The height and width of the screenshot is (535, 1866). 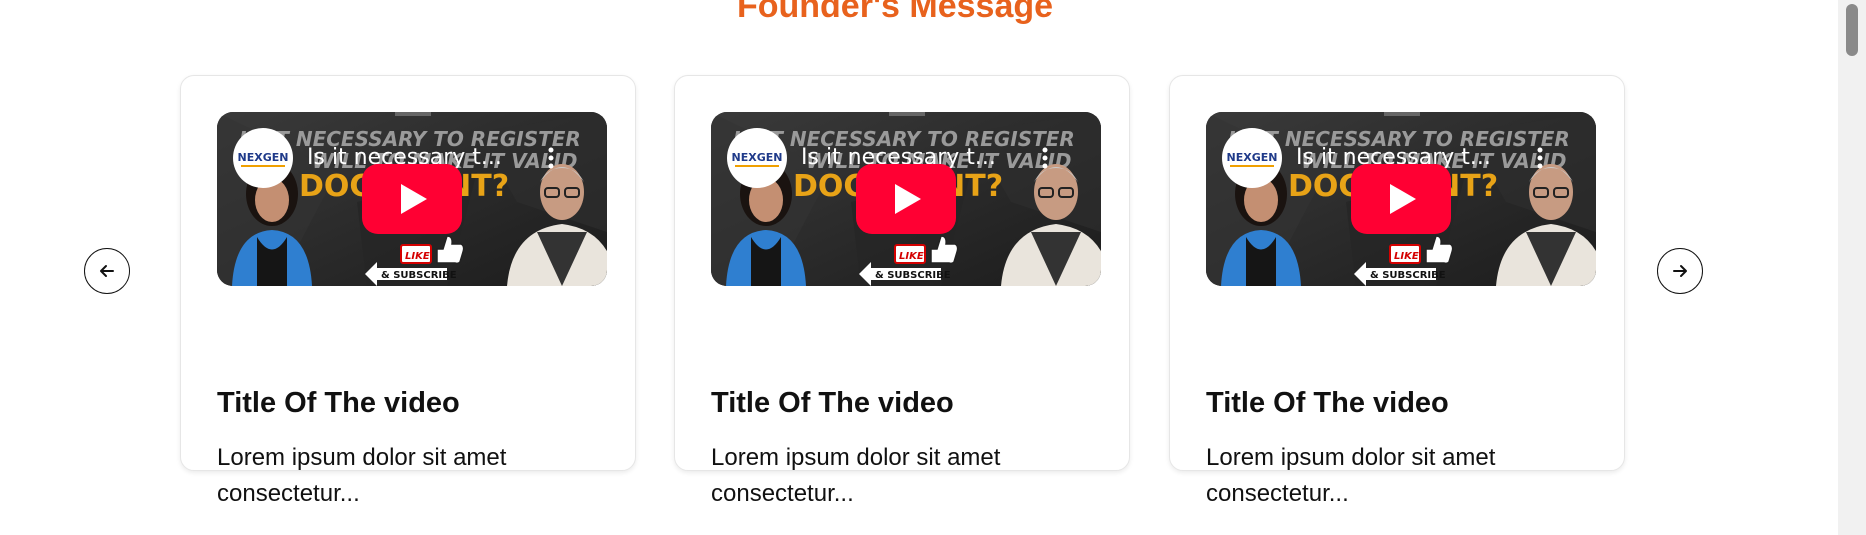 I want to click on arrow-right-icon, so click(x=1680, y=271).